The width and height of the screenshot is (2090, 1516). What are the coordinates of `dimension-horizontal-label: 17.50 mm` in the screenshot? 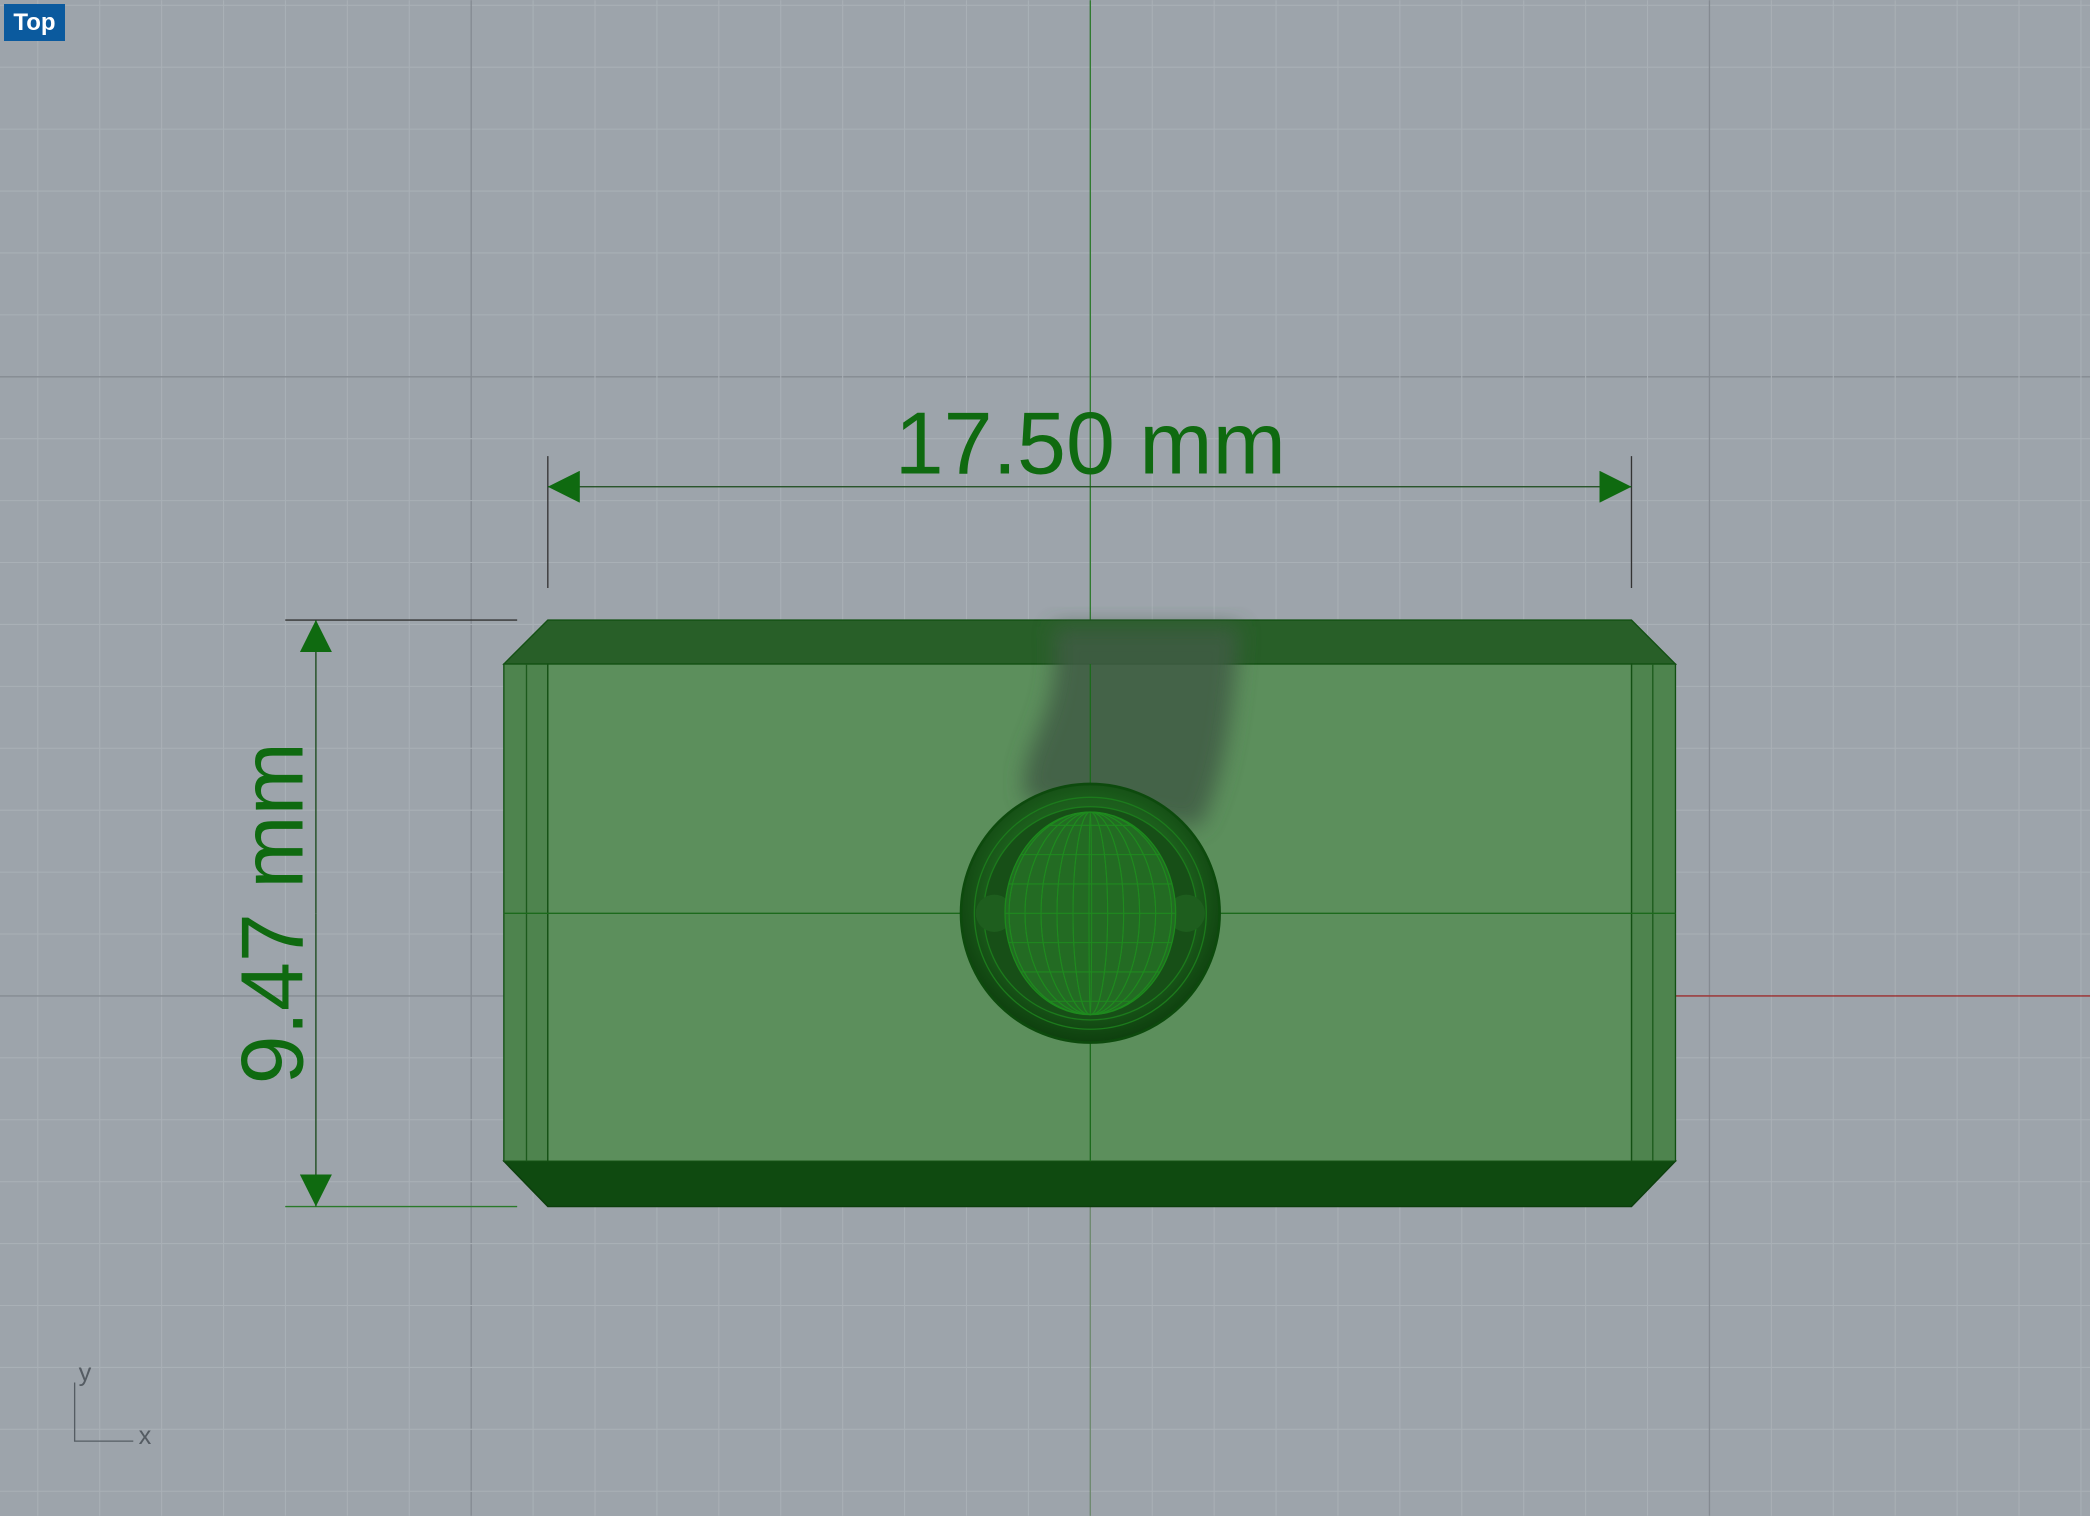 It's located at (1090, 442).